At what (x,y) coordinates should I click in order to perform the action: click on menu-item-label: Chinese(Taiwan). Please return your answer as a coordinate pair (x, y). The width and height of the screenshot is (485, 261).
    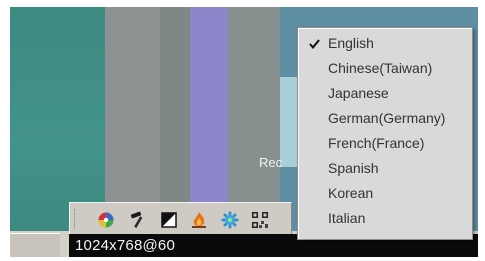
    Looking at the image, I should click on (380, 68).